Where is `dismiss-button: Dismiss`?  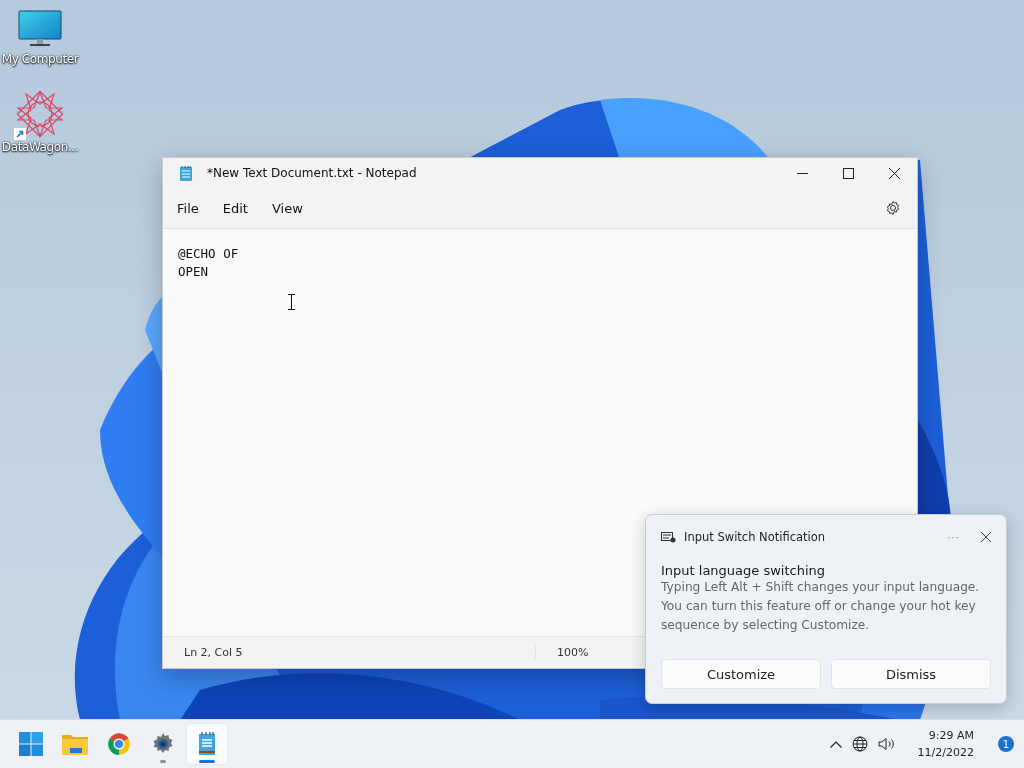
dismiss-button: Dismiss is located at coordinates (911, 674).